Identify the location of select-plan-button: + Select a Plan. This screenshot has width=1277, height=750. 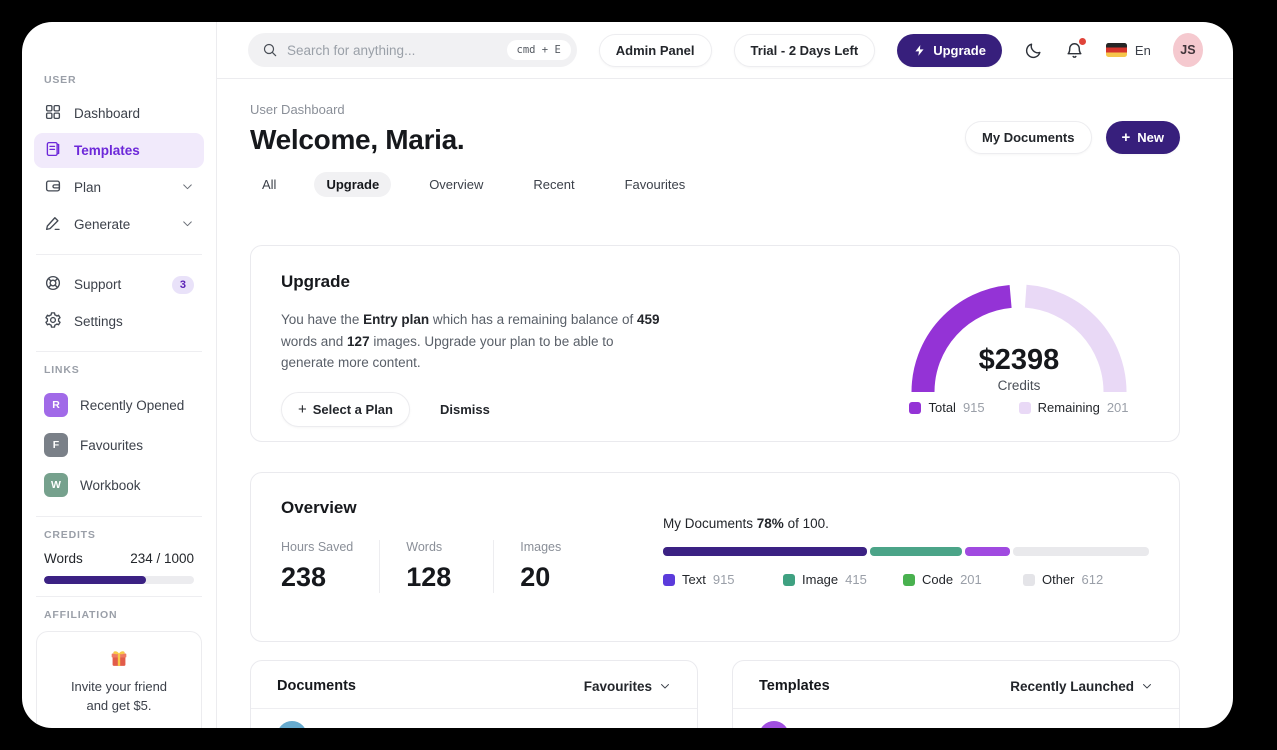
(345, 409).